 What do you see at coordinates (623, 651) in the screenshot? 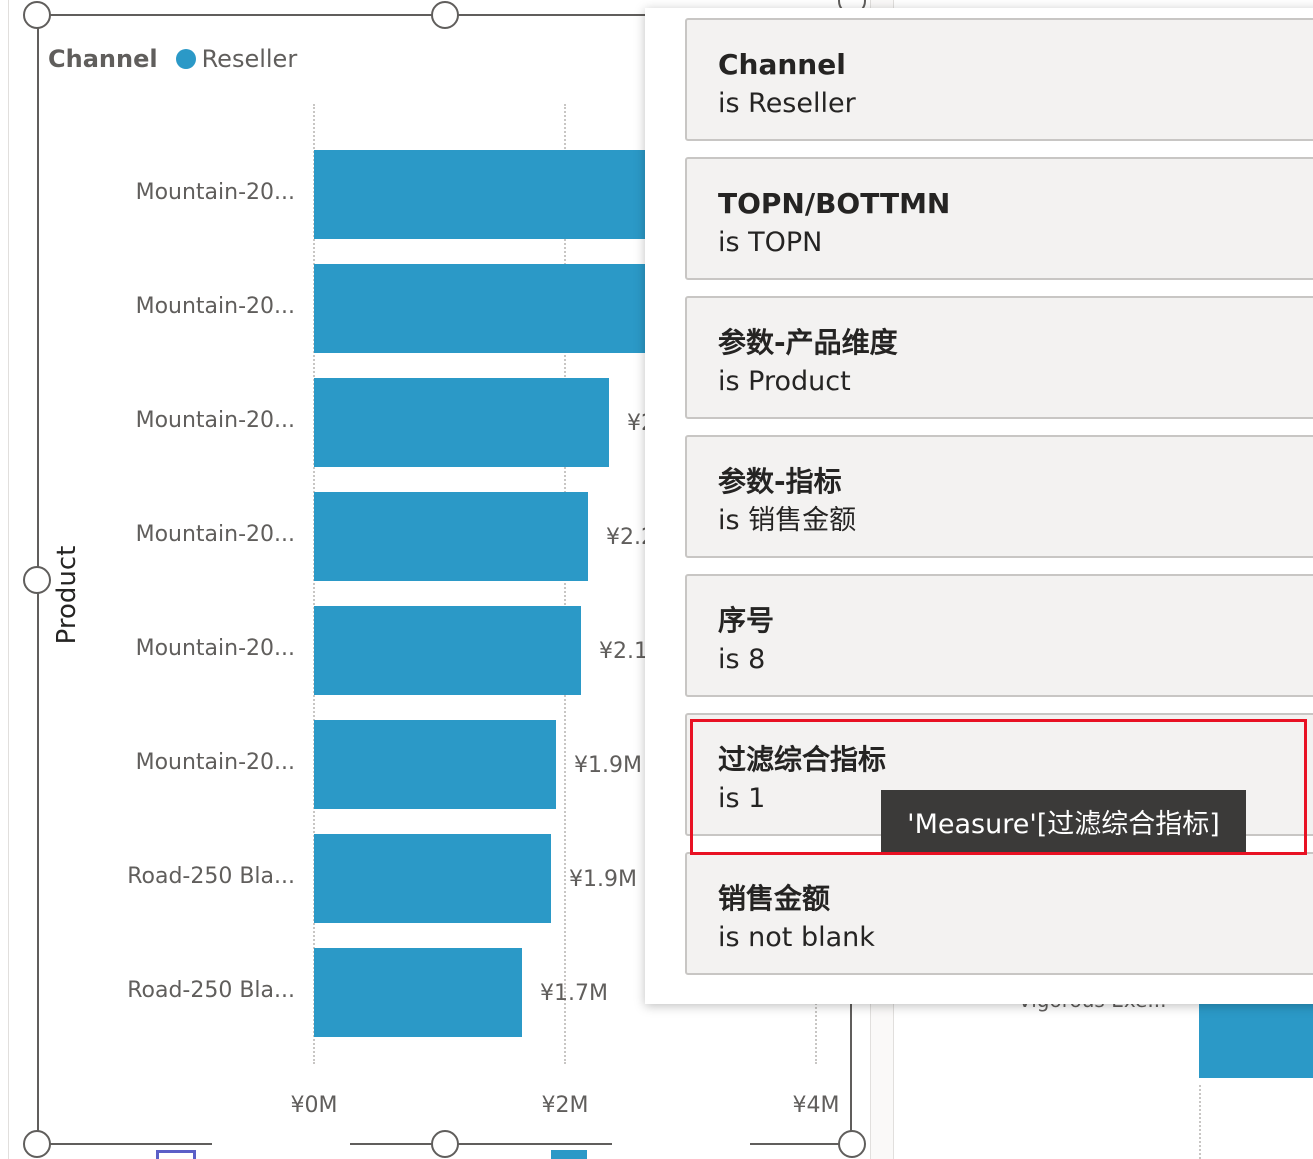
I see `data-label: ¥2.1` at bounding box center [623, 651].